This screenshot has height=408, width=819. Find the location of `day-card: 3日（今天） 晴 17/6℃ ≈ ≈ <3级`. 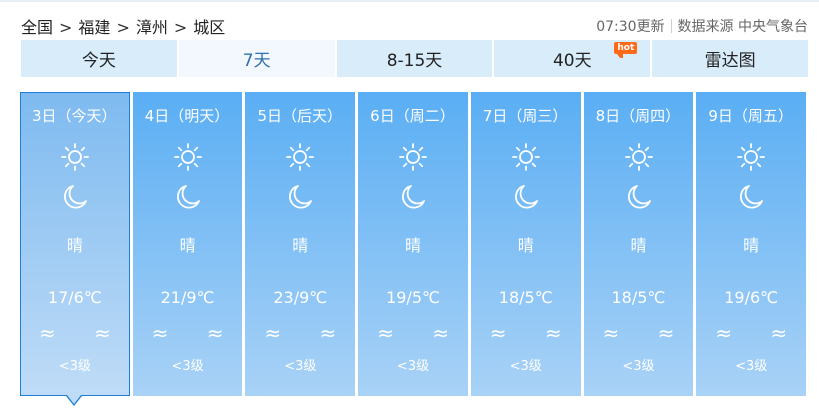

day-card: 3日（今天） 晴 17/6℃ ≈ ≈ <3级 is located at coordinates (75, 249).